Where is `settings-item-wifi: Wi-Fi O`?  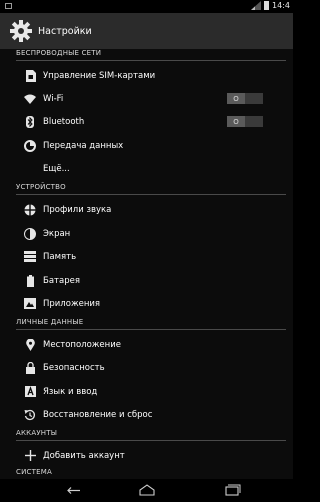 settings-item-wifi: Wi-Fi O is located at coordinates (146, 98).